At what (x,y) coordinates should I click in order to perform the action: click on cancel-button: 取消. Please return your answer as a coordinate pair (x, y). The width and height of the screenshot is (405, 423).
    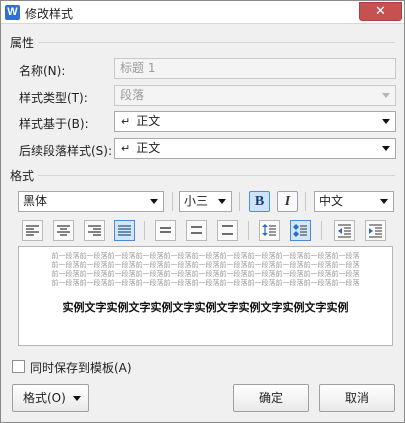
    Looking at the image, I should click on (357, 398).